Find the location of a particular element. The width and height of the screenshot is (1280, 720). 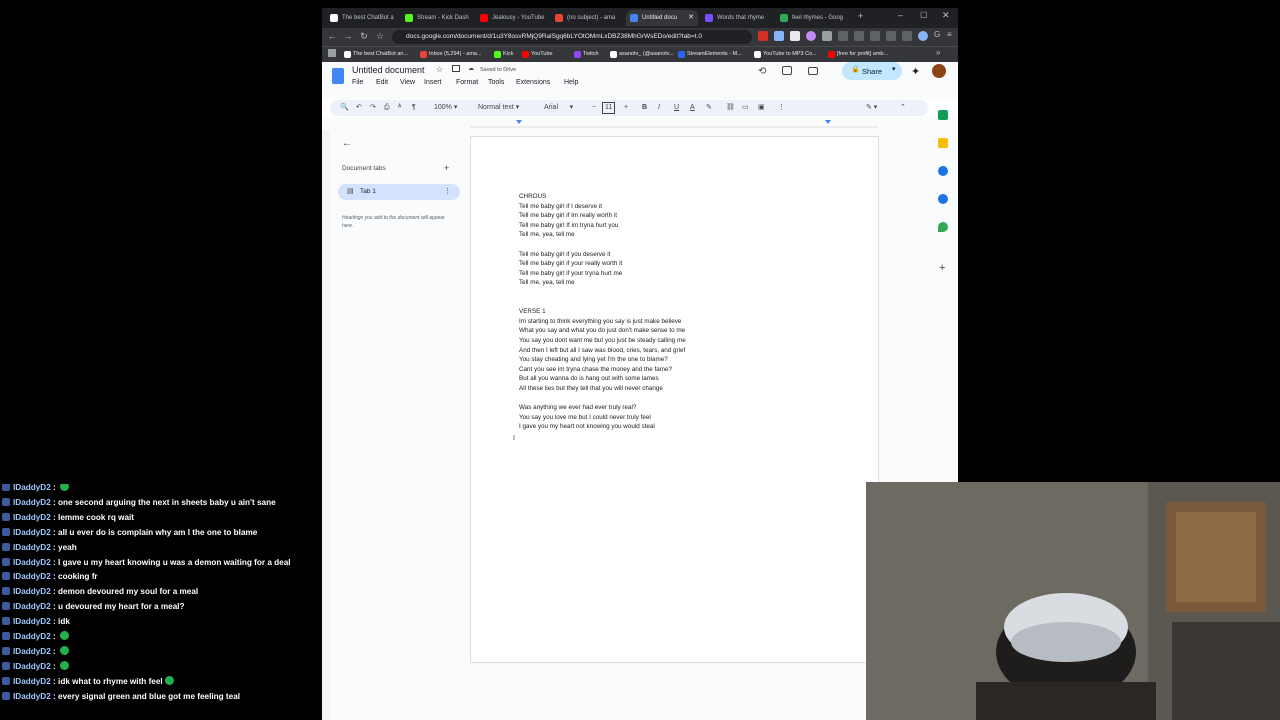

increase-font-icon: + is located at coordinates (626, 108).